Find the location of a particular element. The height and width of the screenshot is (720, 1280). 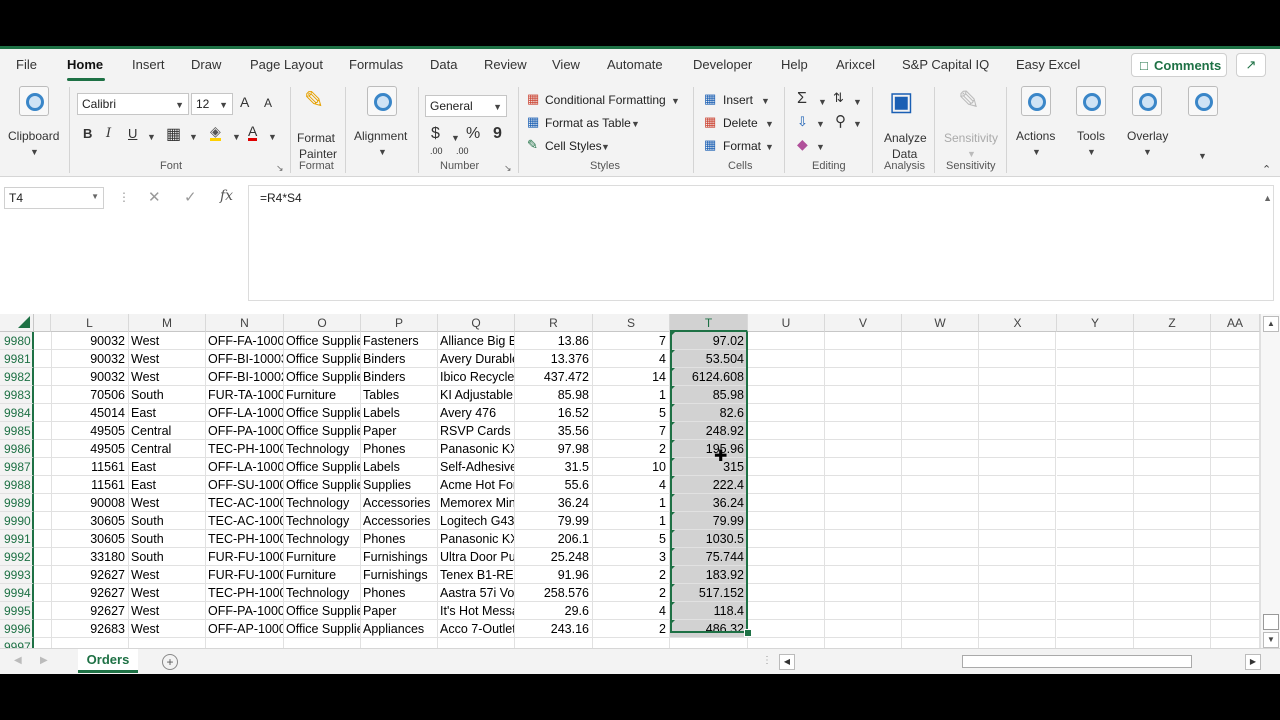

grid-cell-l: 45014 is located at coordinates (90, 413).